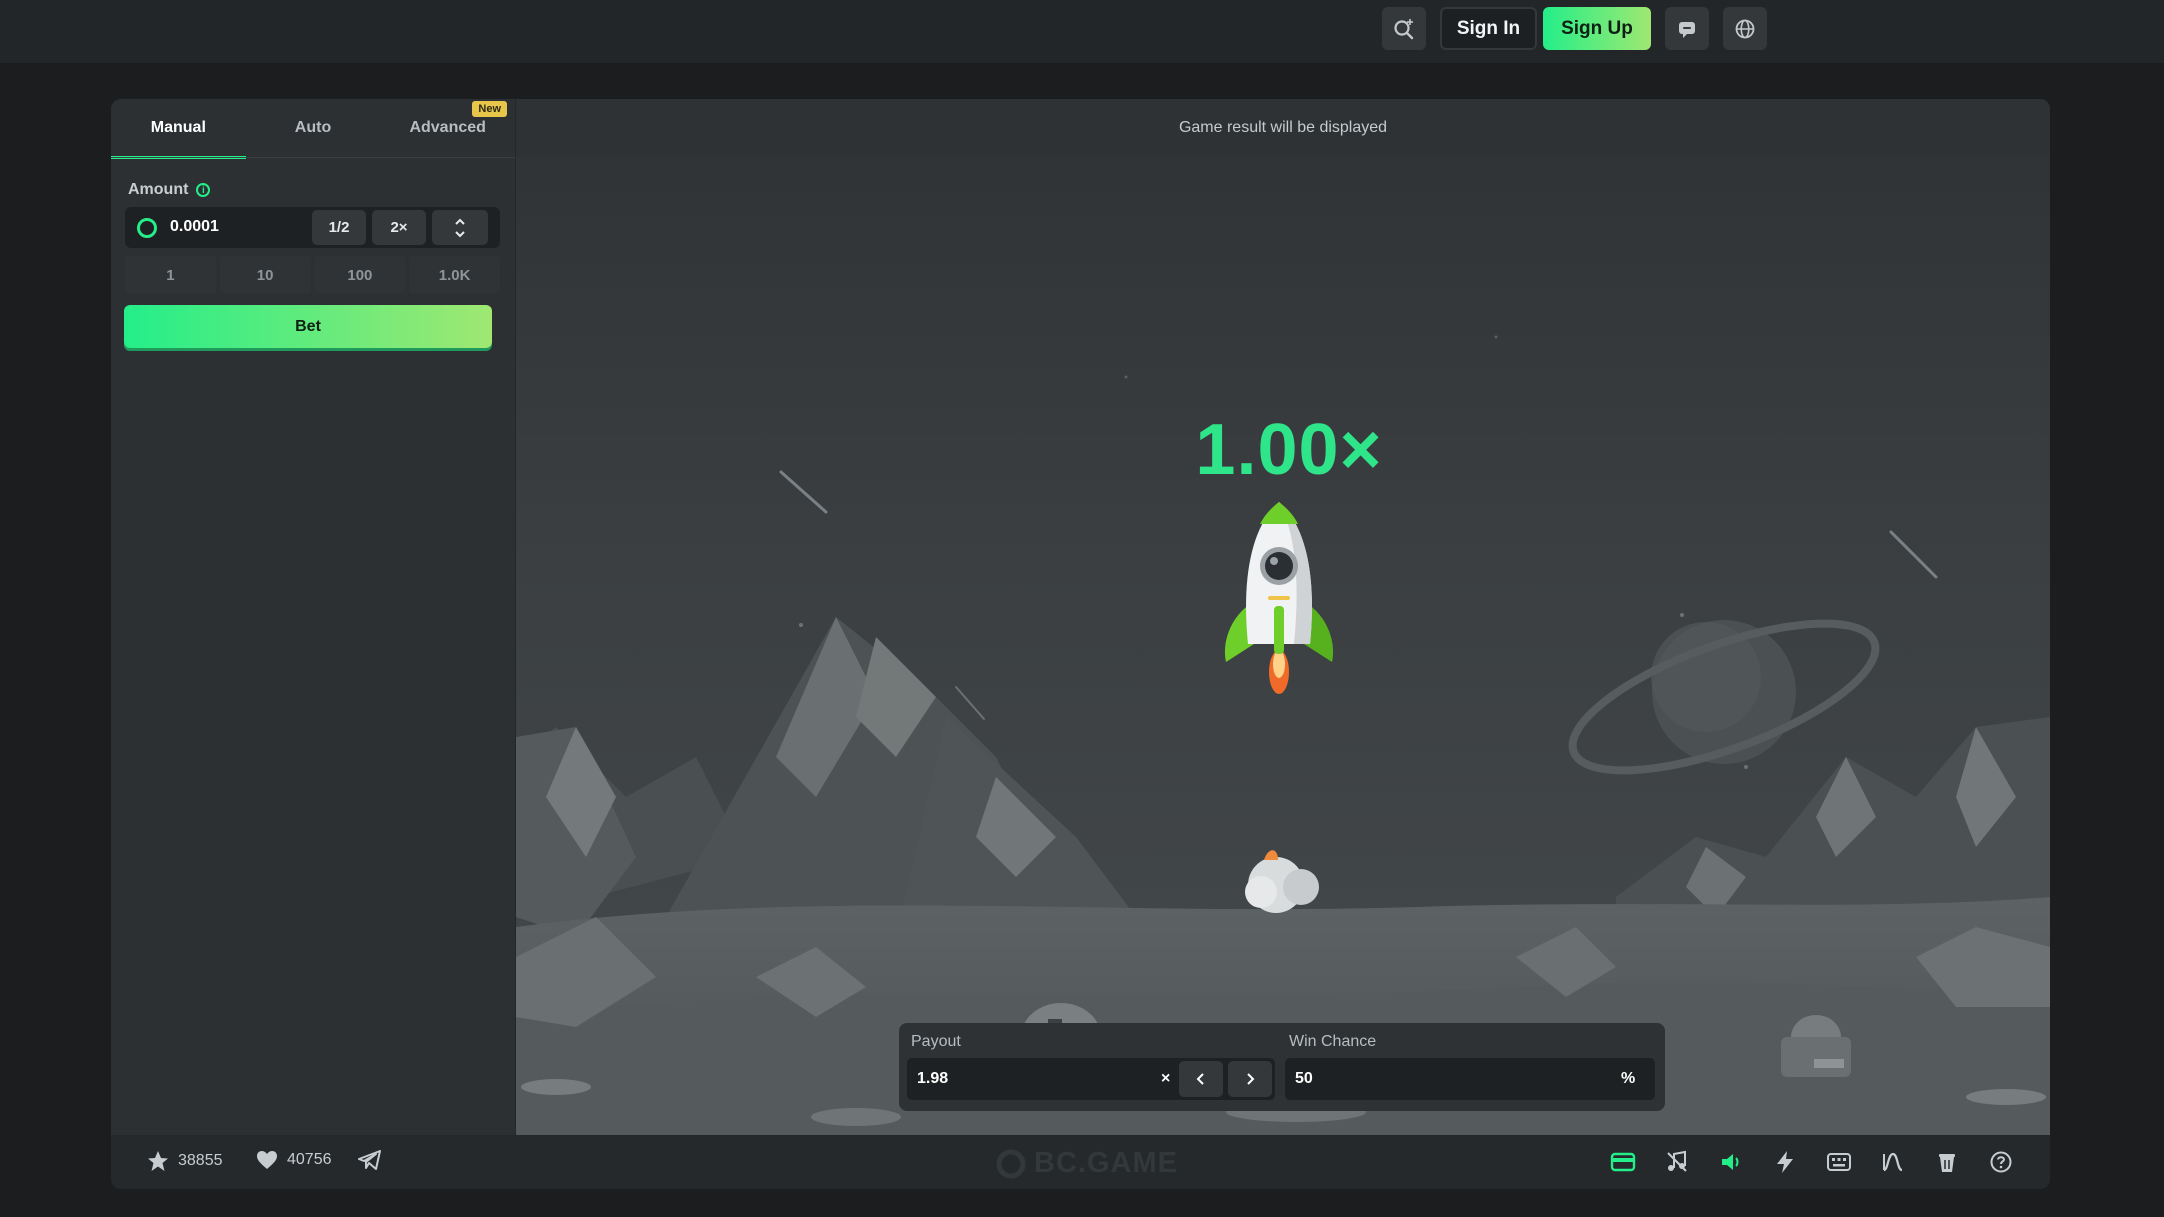 This screenshot has height=1217, width=2164. Describe the element at coordinates (1091, 1079) in the screenshot. I see `payout-input: 1.98 ×` at that location.